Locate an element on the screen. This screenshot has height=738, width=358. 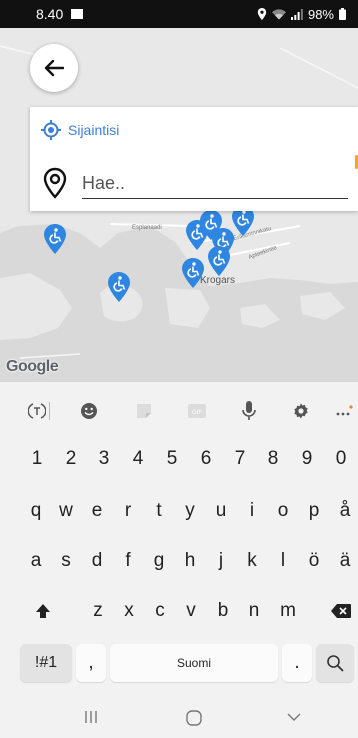
my-location-icon is located at coordinates (51, 130).